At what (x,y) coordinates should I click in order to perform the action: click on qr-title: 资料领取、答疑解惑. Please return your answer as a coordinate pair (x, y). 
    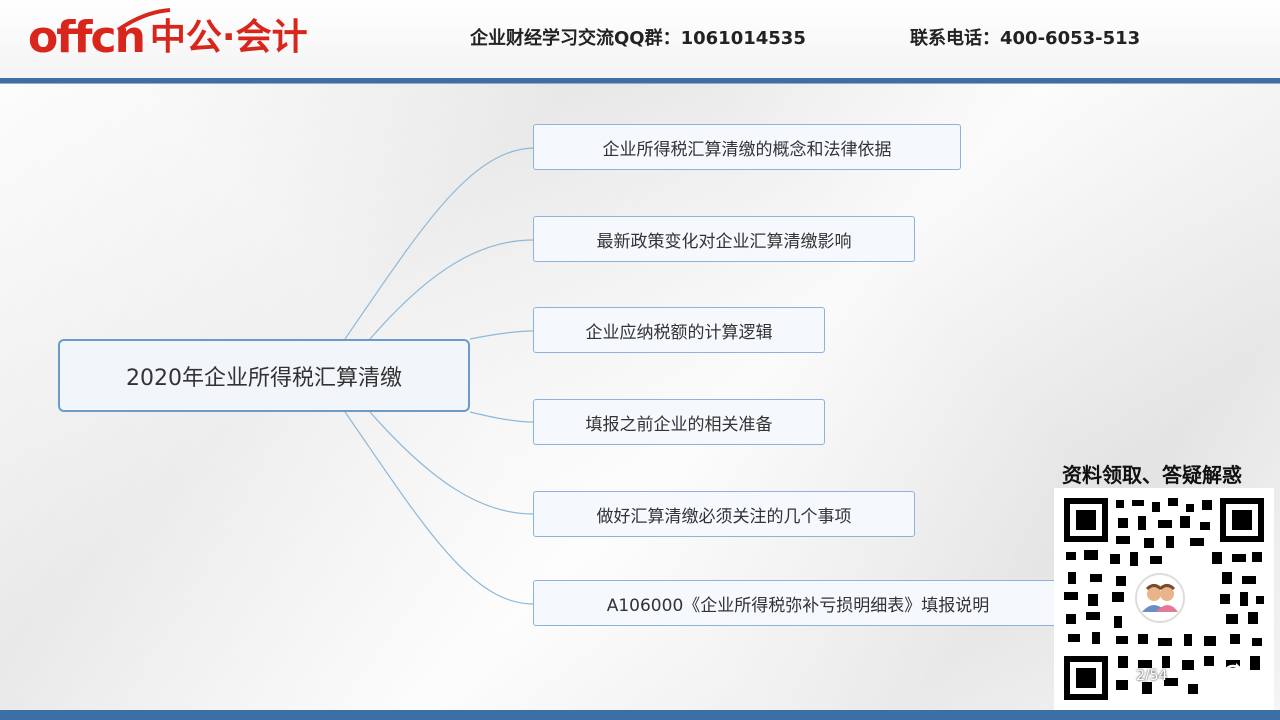
    Looking at the image, I should click on (1152, 475).